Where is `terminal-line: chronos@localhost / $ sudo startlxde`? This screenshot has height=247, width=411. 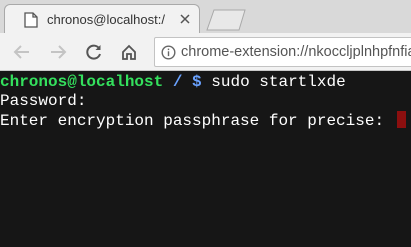
terminal-line: chronos@localhost / $ sudo startlxde is located at coordinates (205, 82).